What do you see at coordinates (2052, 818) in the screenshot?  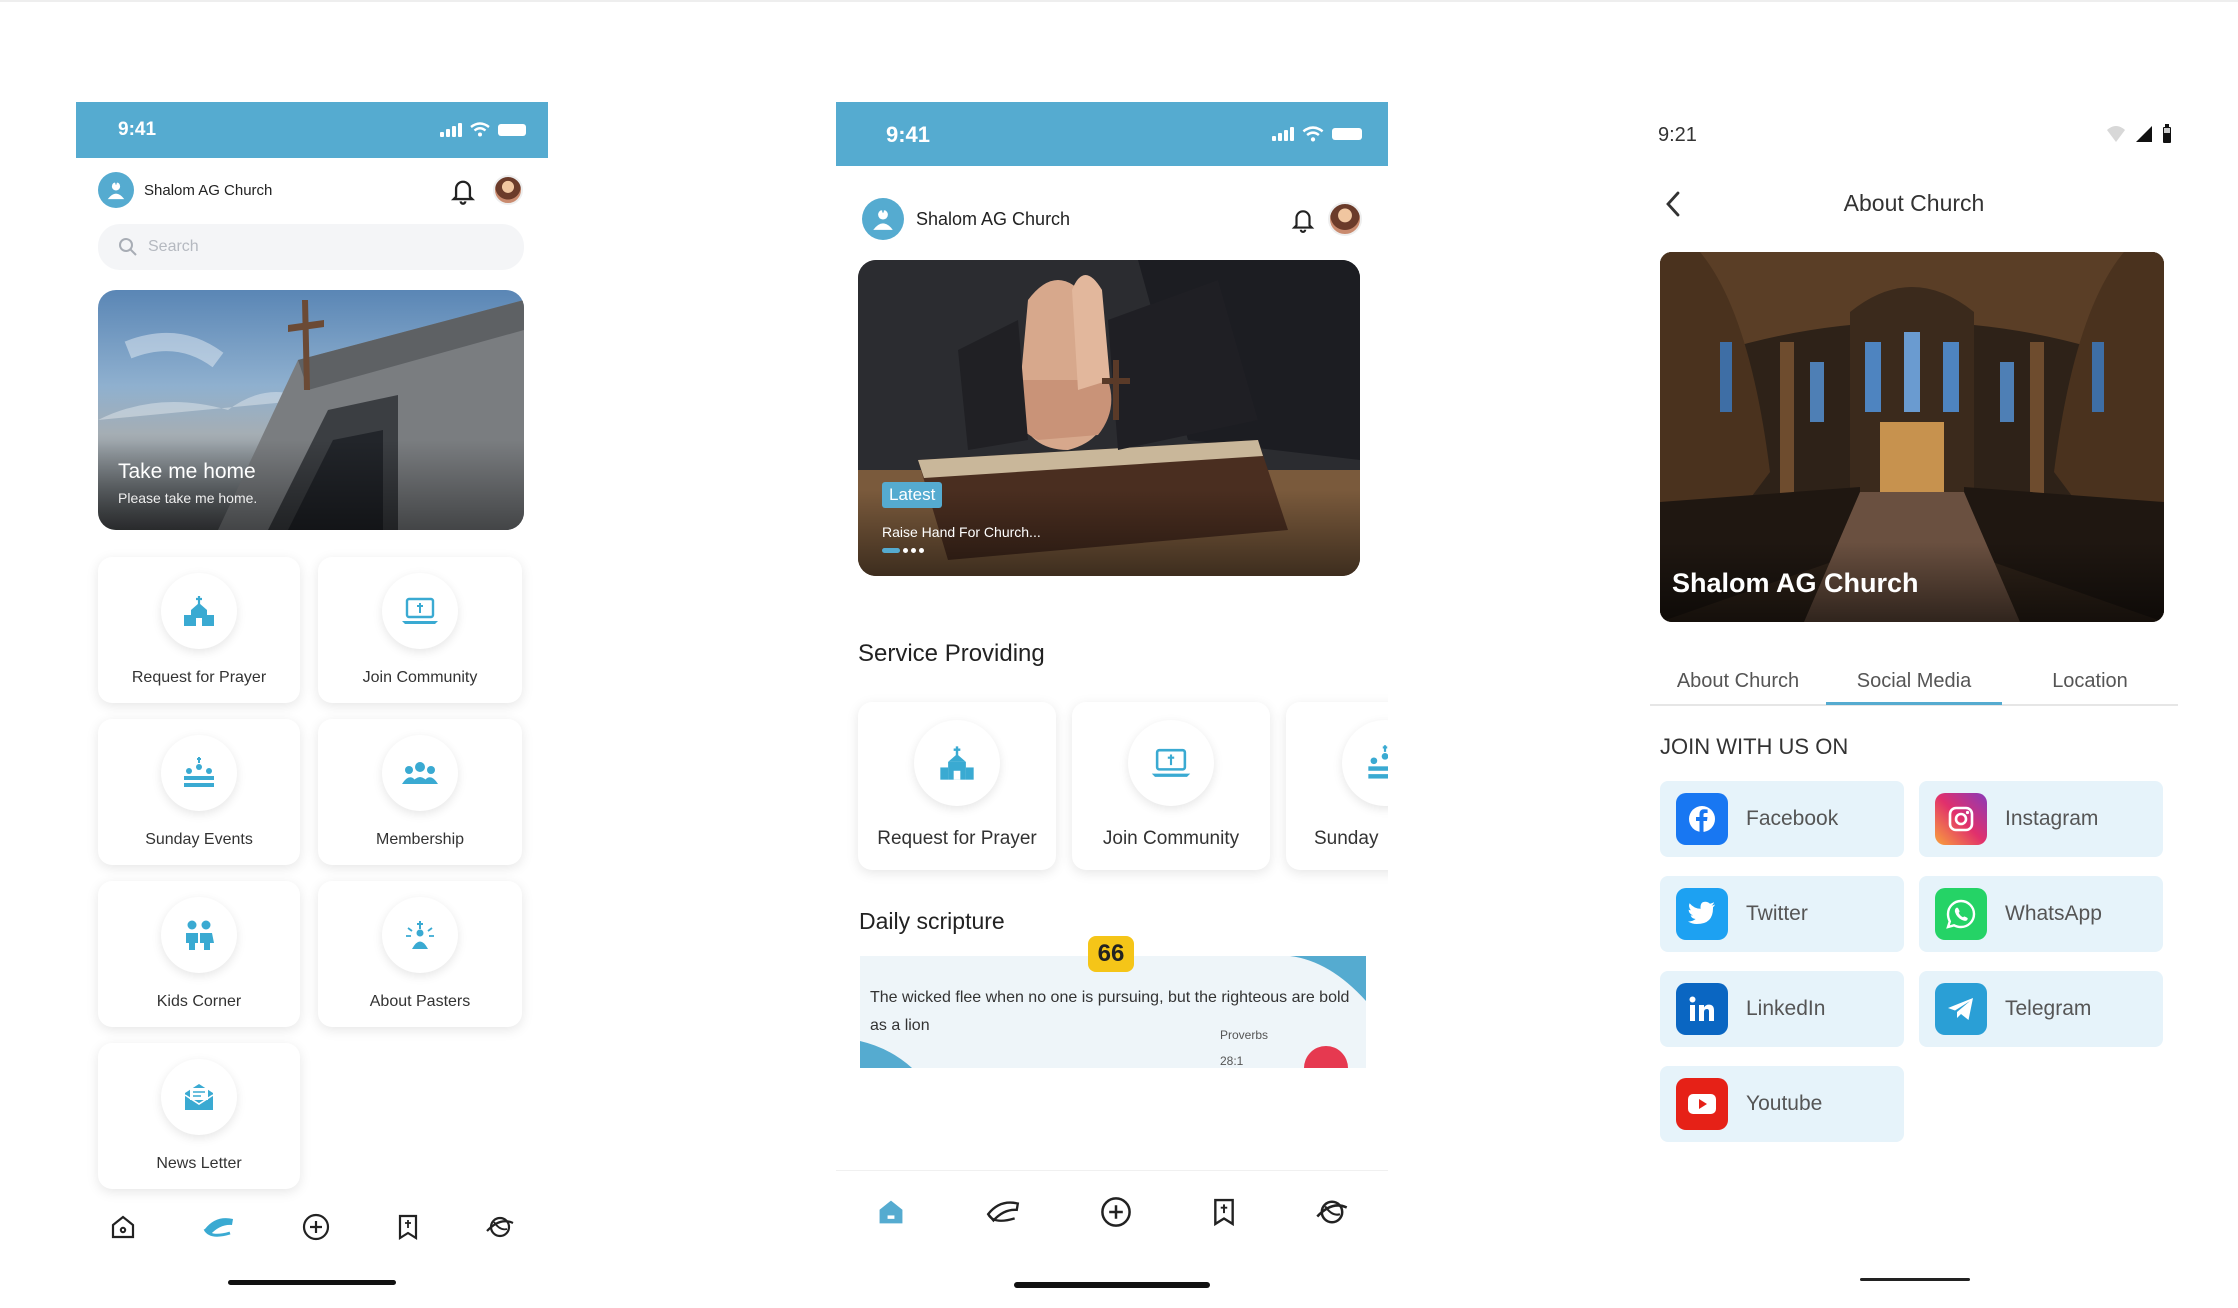 I see `social-label: Instagram` at bounding box center [2052, 818].